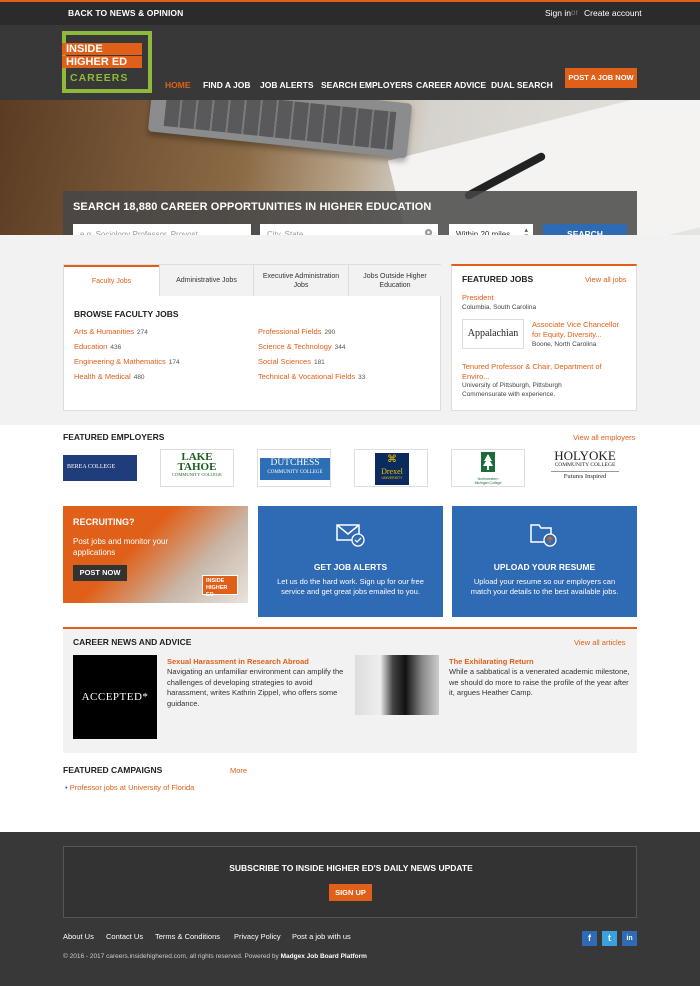  I want to click on nmc-logo-text: Northwestern Michigan College, so click(488, 481).